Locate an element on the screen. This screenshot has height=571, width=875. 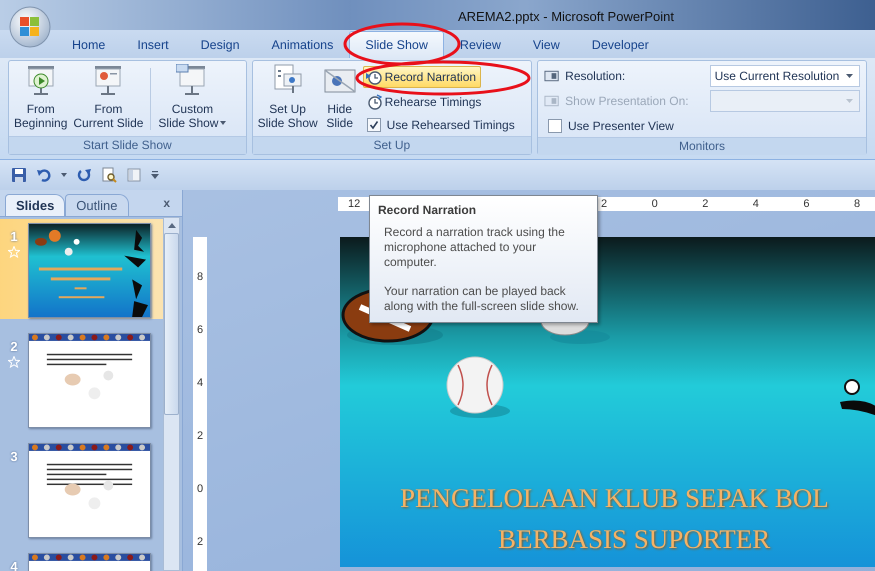
checkbox-label: Use Rehearsed Timings is located at coordinates (450, 125).